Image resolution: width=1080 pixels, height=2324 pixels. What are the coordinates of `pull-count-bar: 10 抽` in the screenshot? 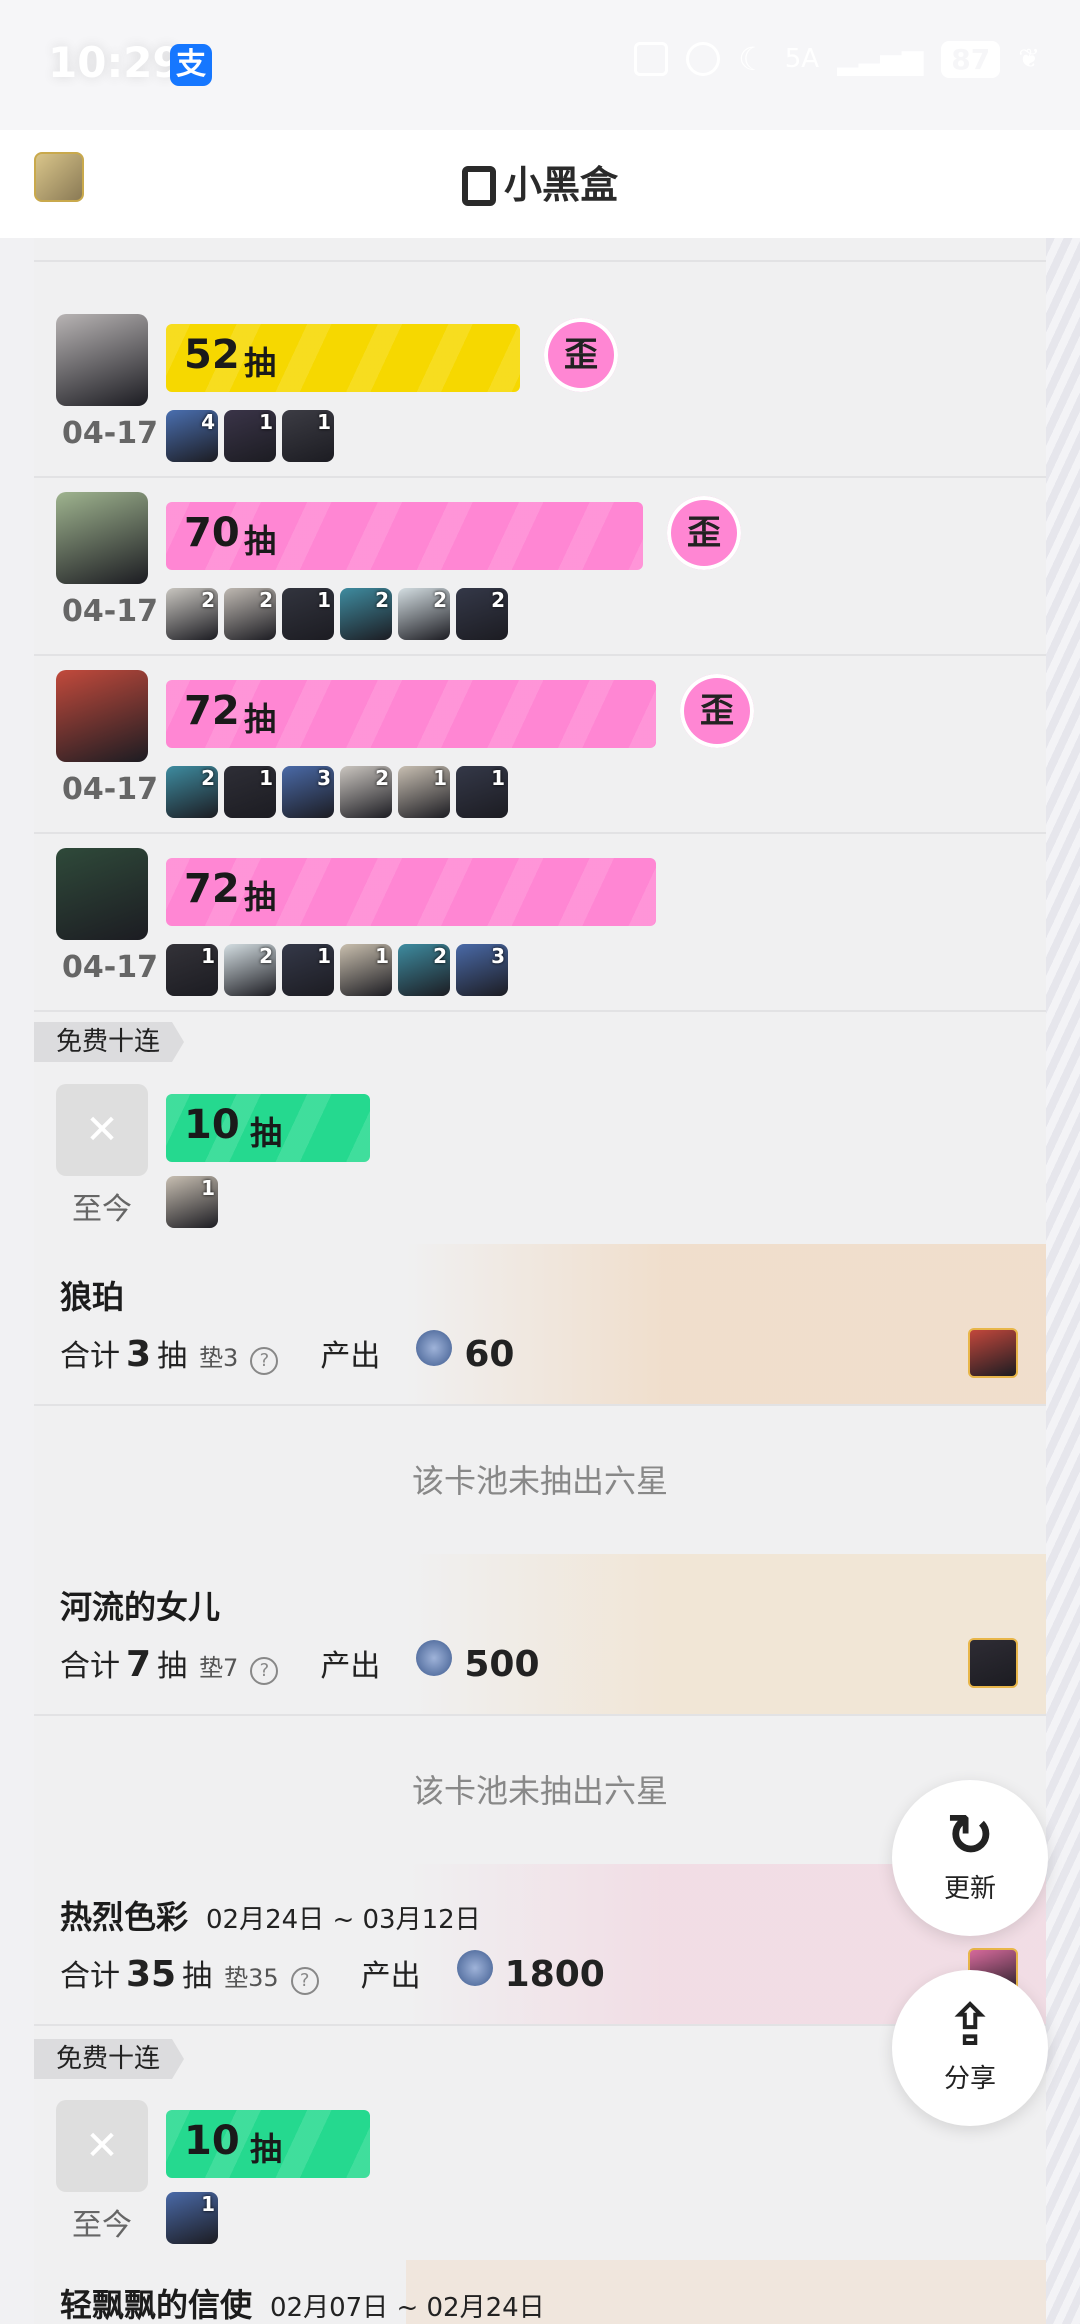 It's located at (268, 2144).